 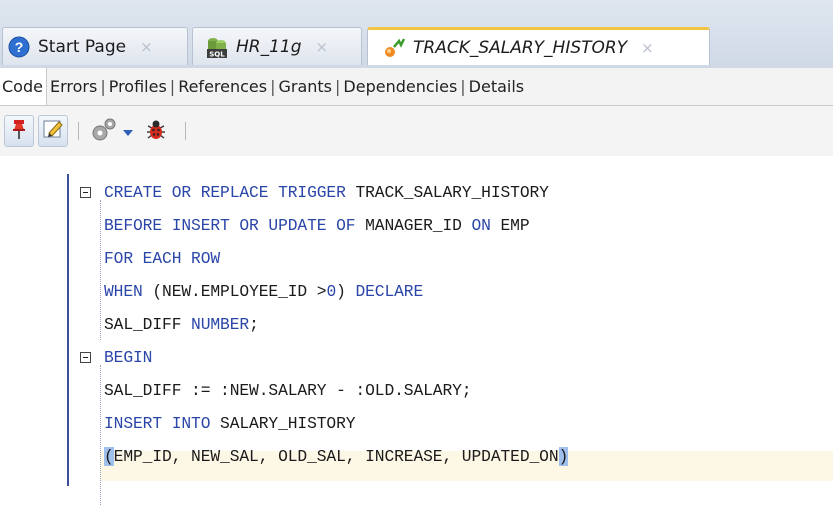 What do you see at coordinates (23, 86) in the screenshot?
I see `subtab-code: Code` at bounding box center [23, 86].